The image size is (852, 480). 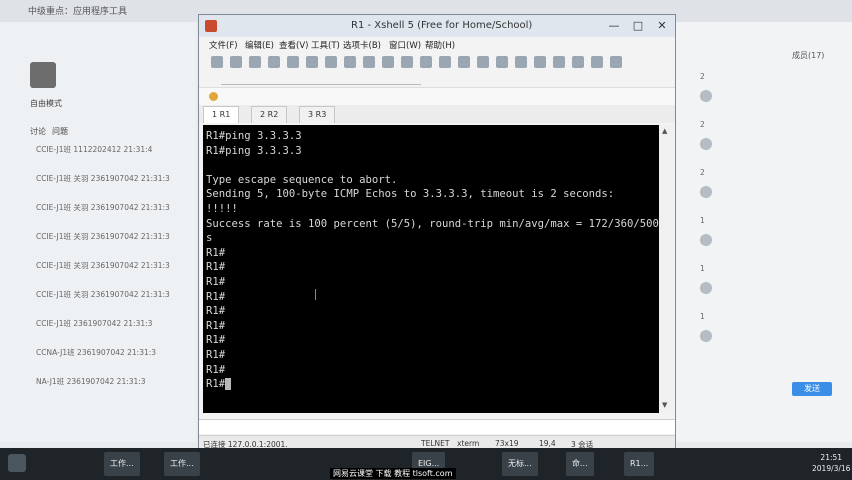 I want to click on text-cursor-icon, so click(x=315, y=294).